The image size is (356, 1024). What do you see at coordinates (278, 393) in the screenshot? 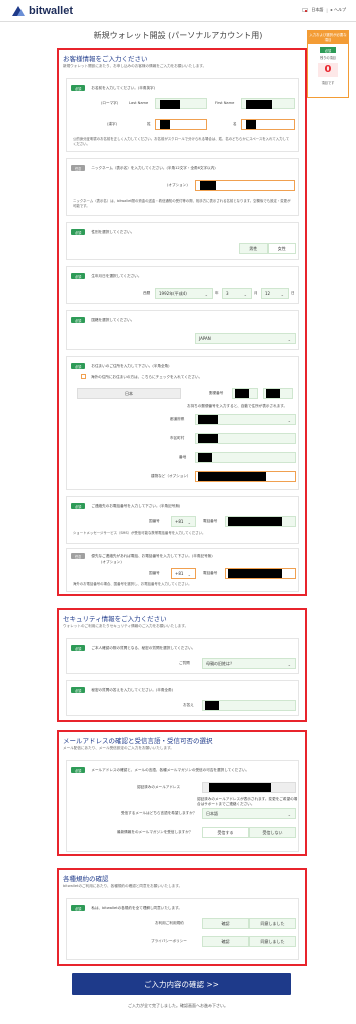
I see `postal-code-2-input` at bounding box center [278, 393].